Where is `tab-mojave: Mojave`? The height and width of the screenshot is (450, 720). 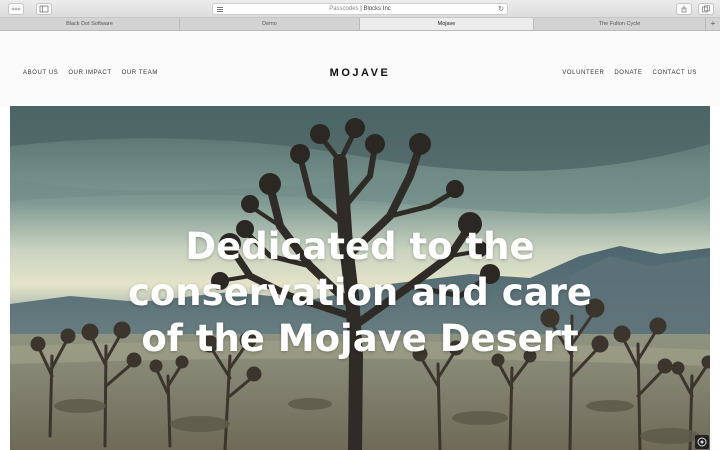
tab-mojave: Mojave is located at coordinates (447, 24).